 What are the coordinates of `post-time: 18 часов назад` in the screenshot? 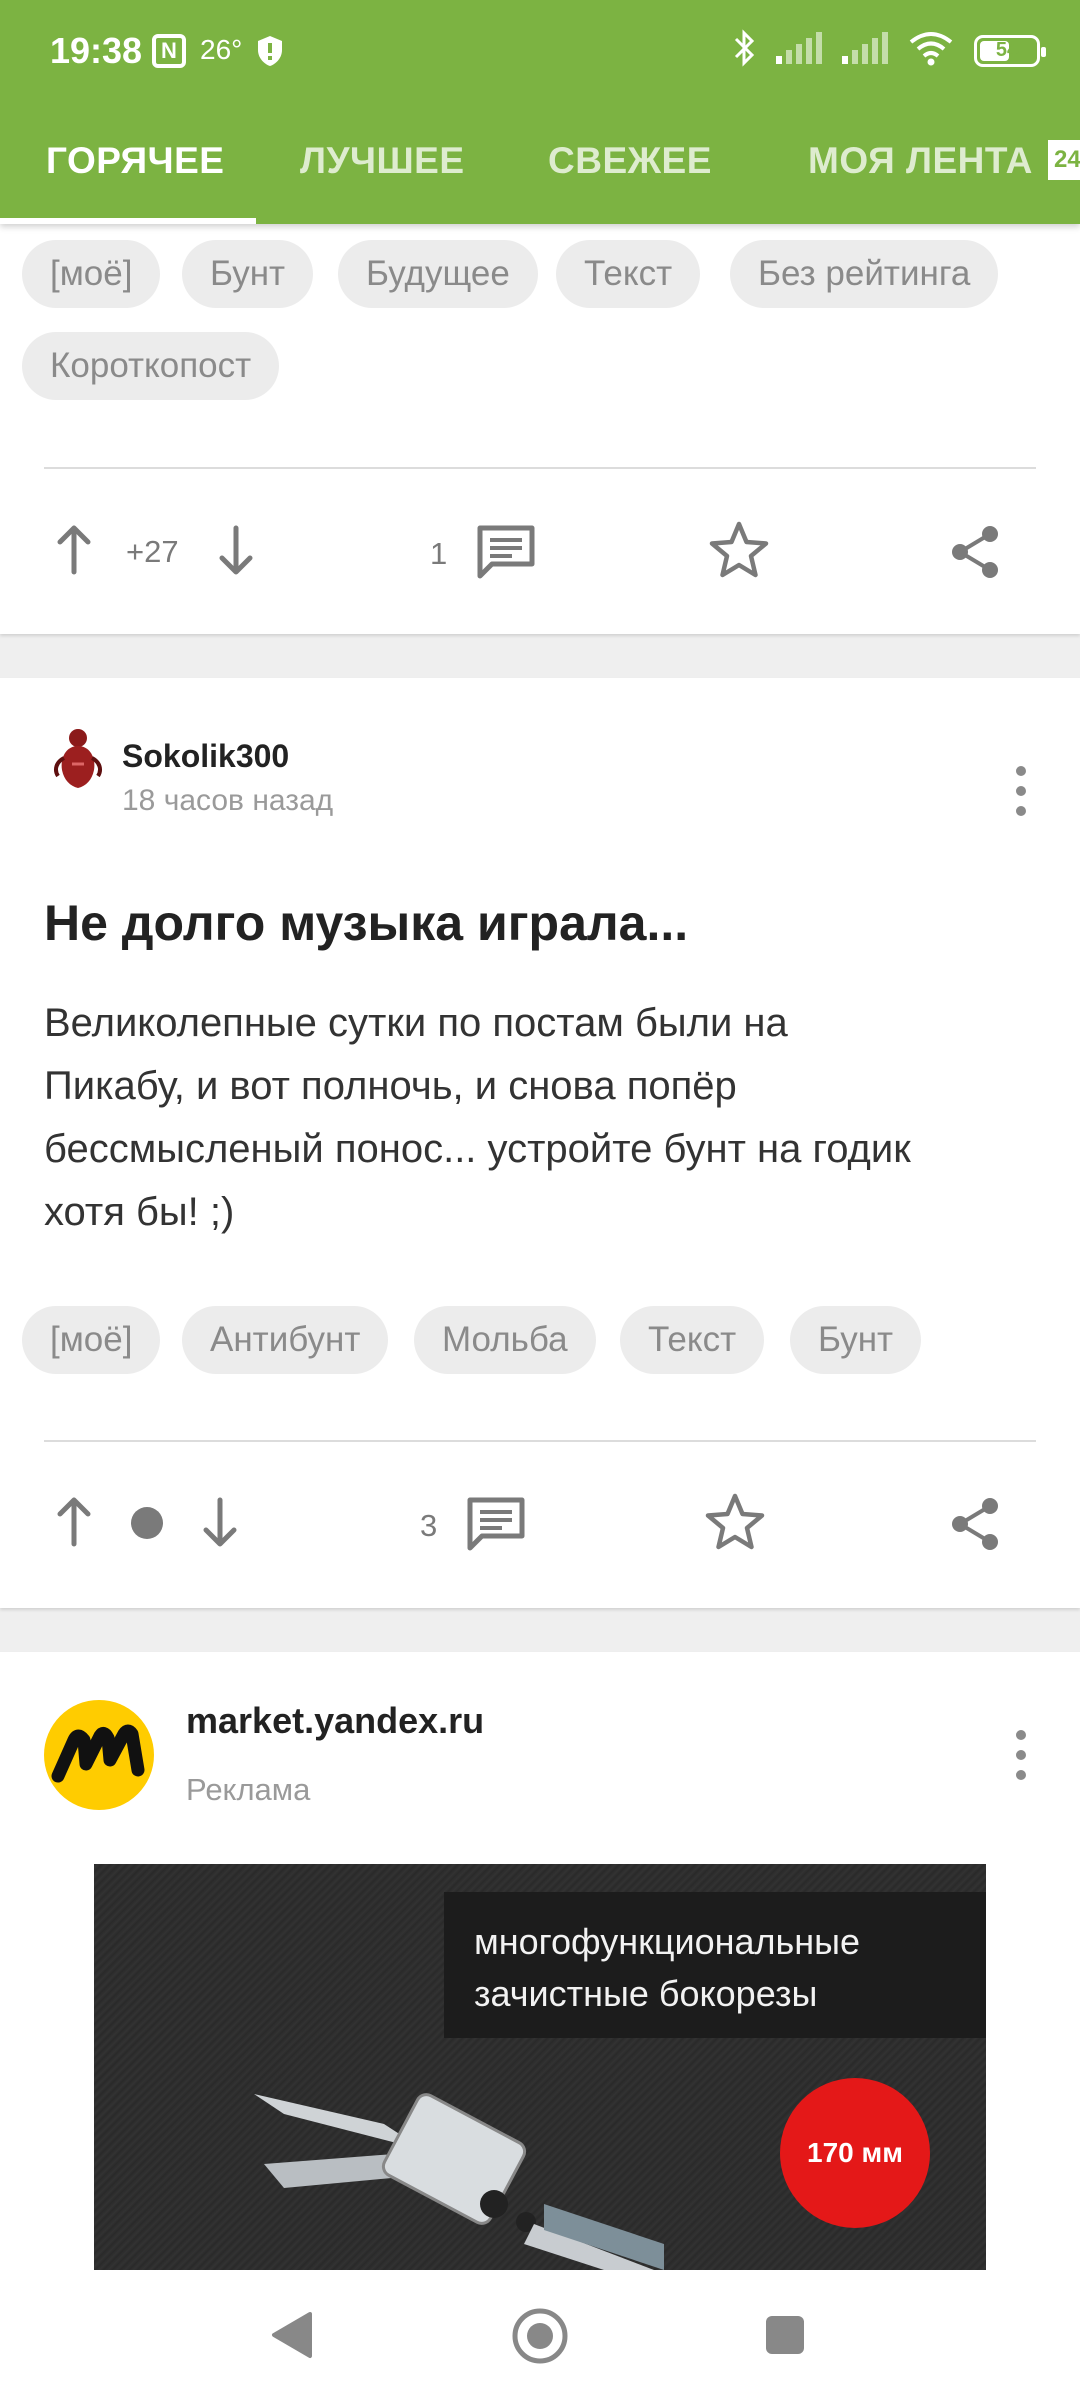 It's located at (228, 800).